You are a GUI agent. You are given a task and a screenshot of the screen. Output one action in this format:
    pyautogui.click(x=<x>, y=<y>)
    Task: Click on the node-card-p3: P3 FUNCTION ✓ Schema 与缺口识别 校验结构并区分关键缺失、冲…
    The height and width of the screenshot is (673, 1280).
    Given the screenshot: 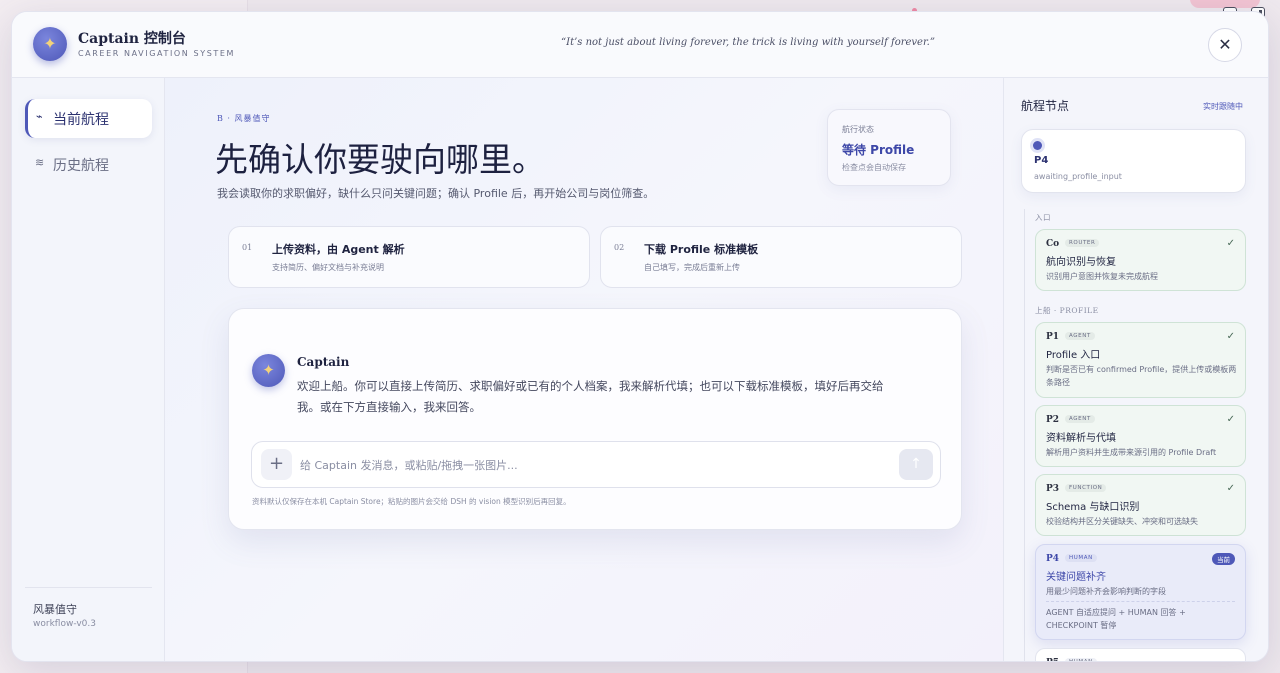 What is the action you would take?
    pyautogui.click(x=1140, y=505)
    